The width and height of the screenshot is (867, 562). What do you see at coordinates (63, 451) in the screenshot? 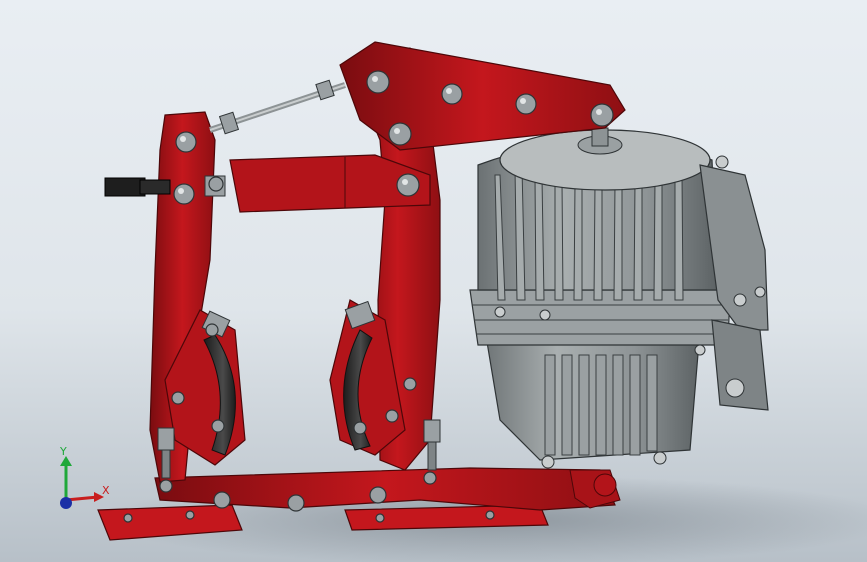
I see `y-axis-label: Y` at bounding box center [63, 451].